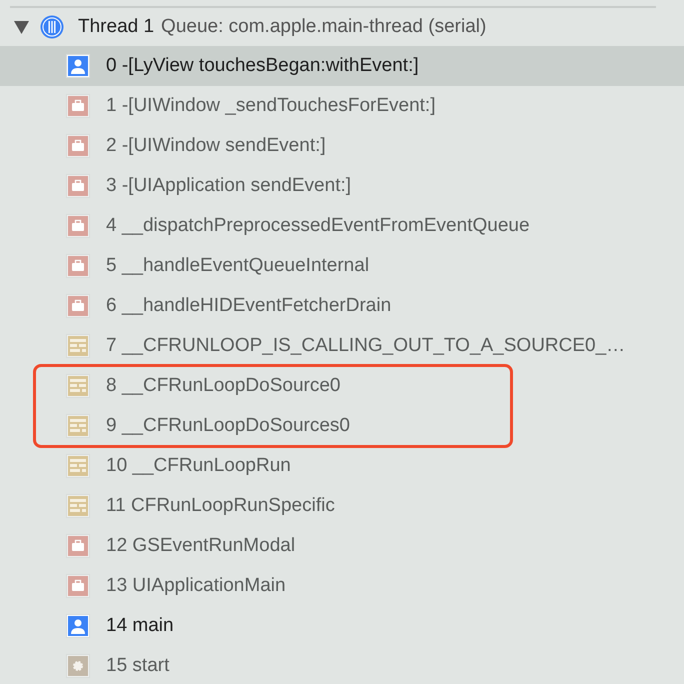 The width and height of the screenshot is (684, 684). I want to click on frame-label: 12 GSEventRunModal, so click(201, 546).